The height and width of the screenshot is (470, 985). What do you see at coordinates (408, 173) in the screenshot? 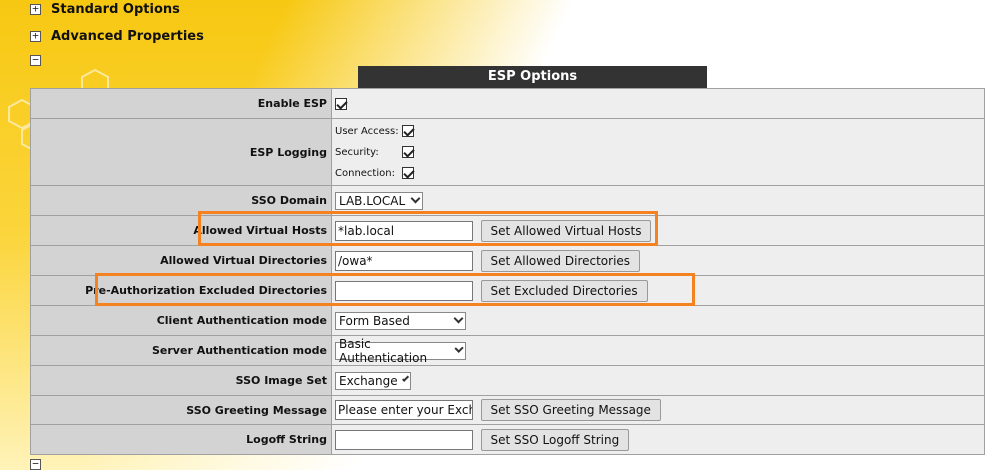
I see `connection-checkbox` at bounding box center [408, 173].